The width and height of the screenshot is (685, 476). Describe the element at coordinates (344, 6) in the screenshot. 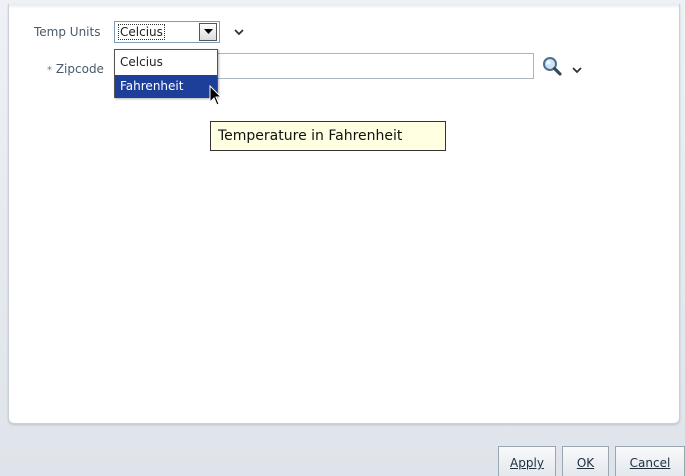

I see `panel-top-edge` at that location.